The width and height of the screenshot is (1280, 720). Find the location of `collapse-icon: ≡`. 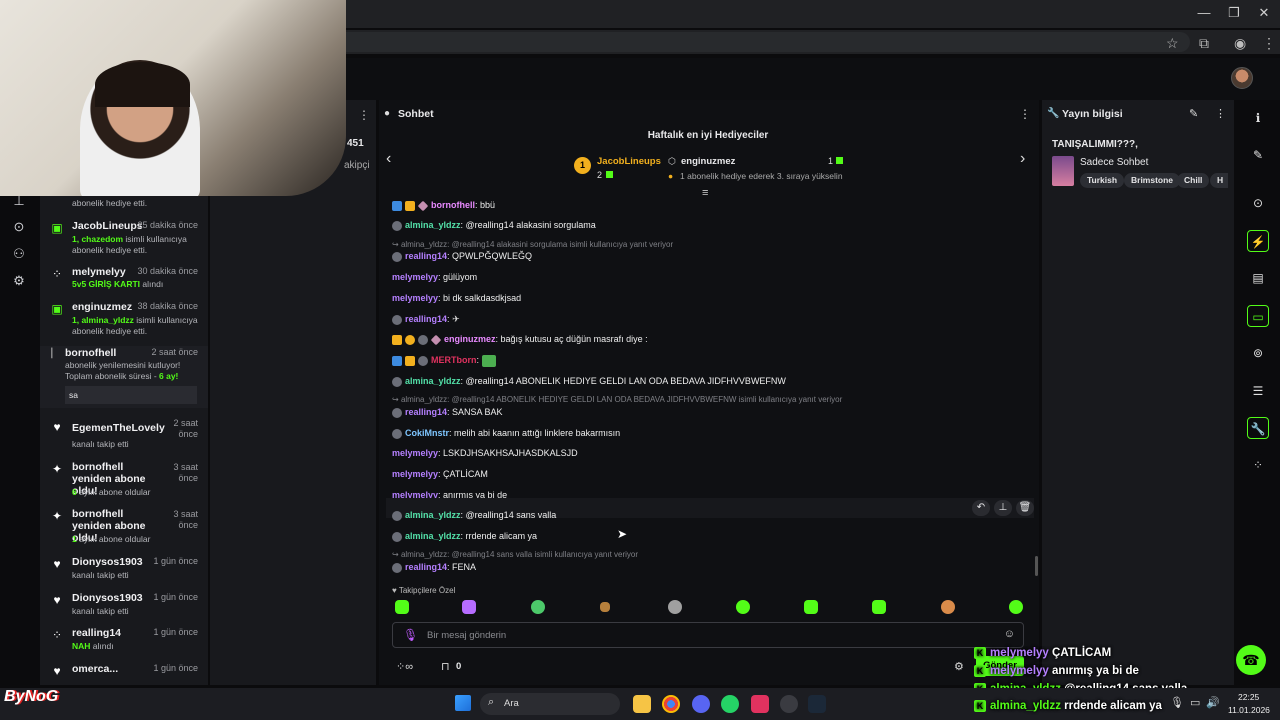

collapse-icon: ≡ is located at coordinates (705, 193).